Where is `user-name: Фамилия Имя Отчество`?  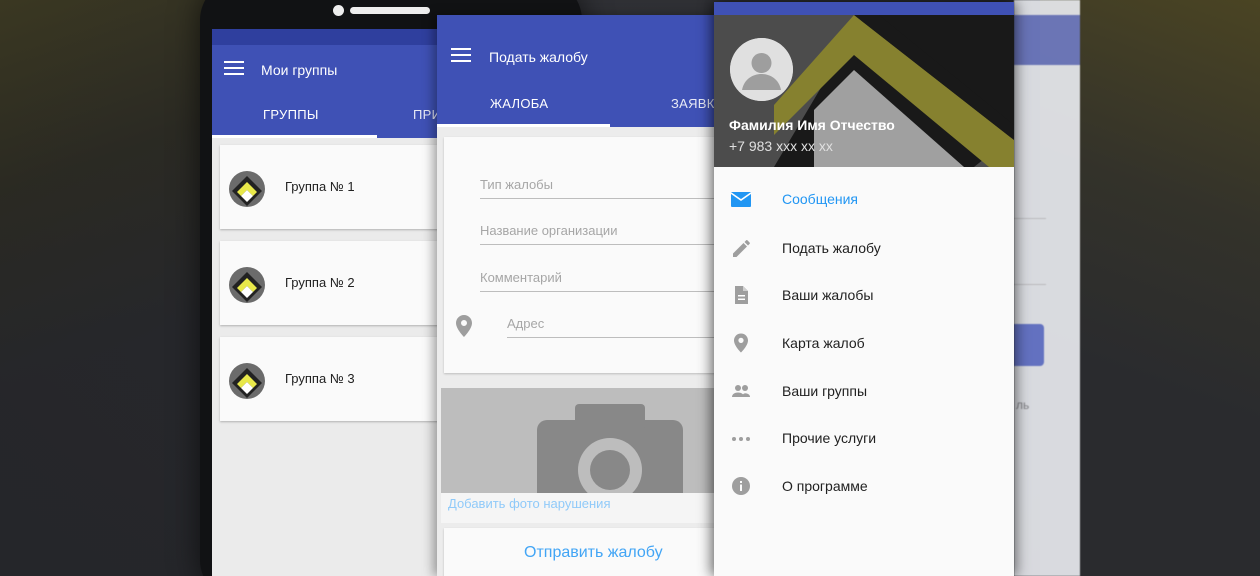
user-name: Фамилия Имя Отчество is located at coordinates (812, 125).